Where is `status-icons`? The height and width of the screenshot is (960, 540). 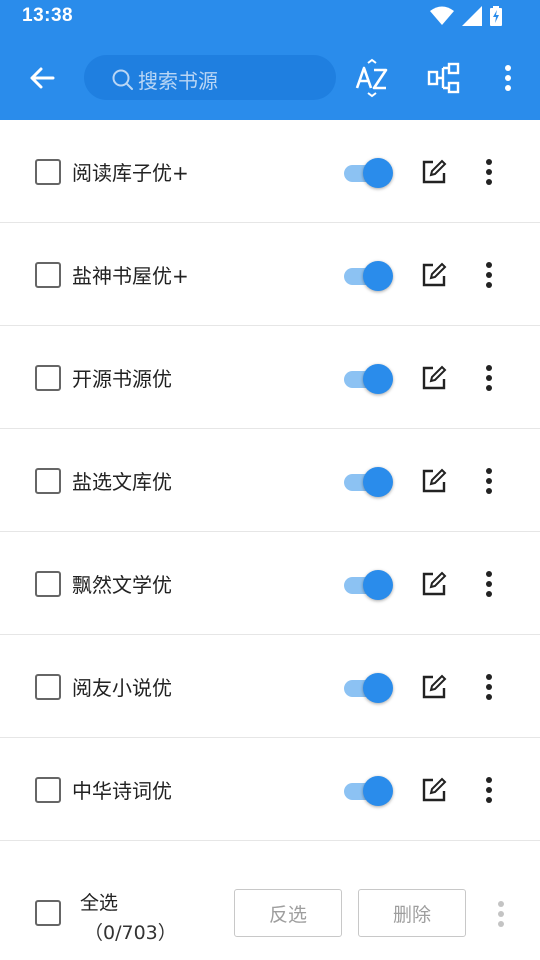 status-icons is located at coordinates (466, 16).